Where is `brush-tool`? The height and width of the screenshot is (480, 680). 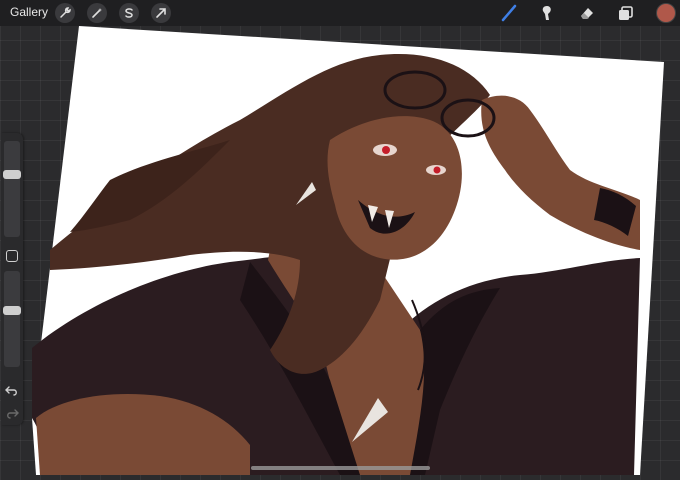 brush-tool is located at coordinates (509, 13).